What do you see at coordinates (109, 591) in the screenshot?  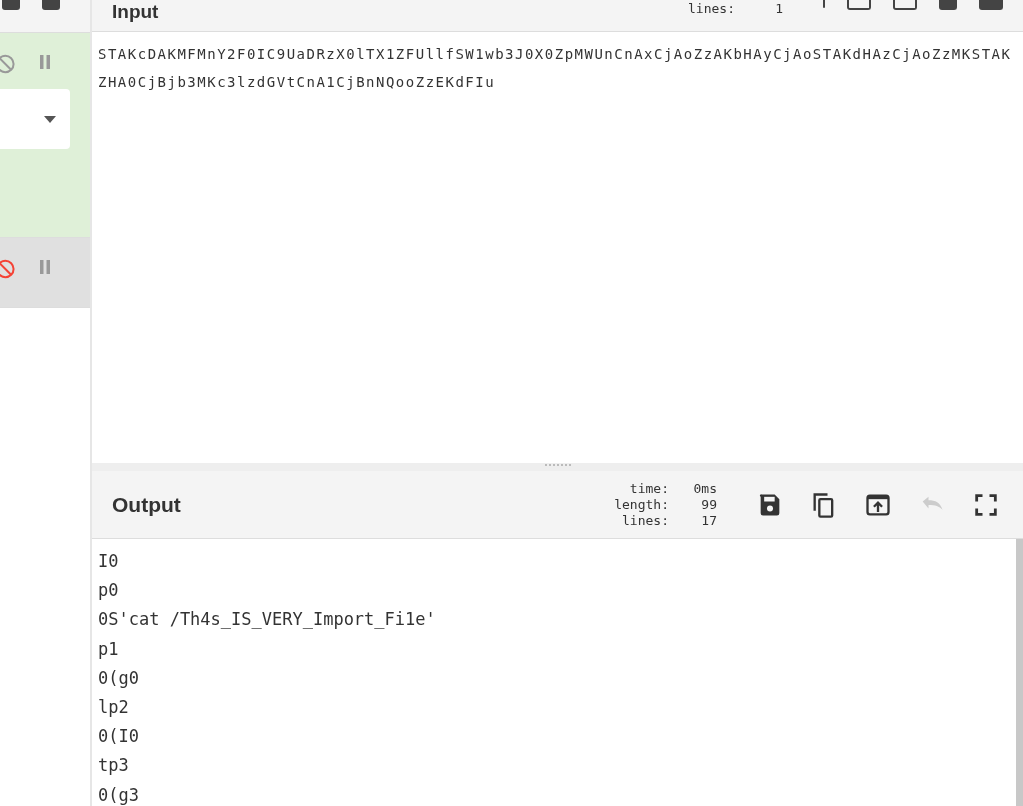 I see `output-line: p0` at bounding box center [109, 591].